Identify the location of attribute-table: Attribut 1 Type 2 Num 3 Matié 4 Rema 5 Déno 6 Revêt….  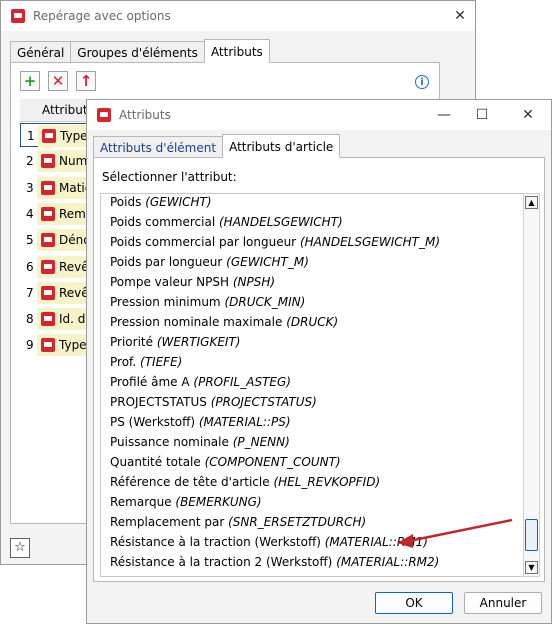
(58, 230).